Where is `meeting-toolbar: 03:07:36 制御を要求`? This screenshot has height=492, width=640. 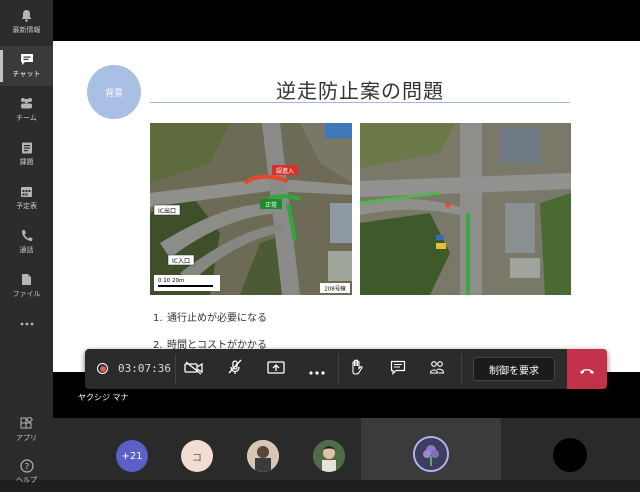 meeting-toolbar: 03:07:36 制御を要求 is located at coordinates (346, 369).